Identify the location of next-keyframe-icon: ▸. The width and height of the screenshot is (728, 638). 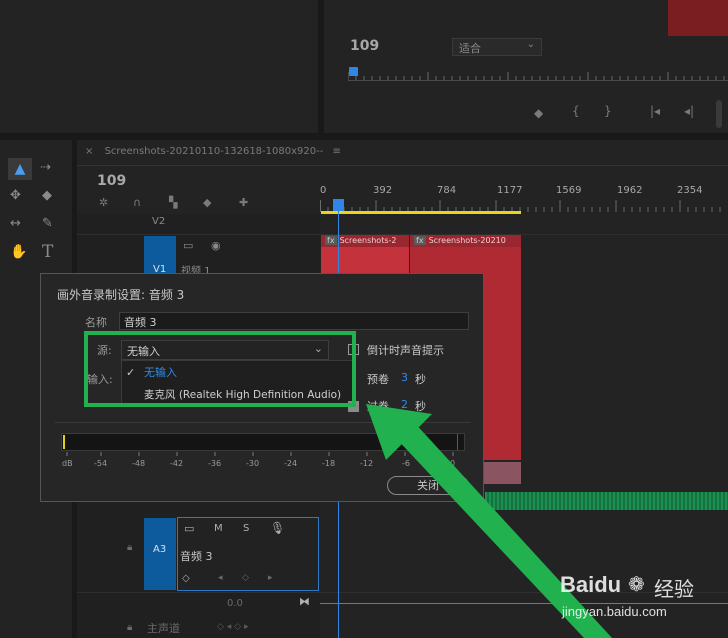
(270, 578).